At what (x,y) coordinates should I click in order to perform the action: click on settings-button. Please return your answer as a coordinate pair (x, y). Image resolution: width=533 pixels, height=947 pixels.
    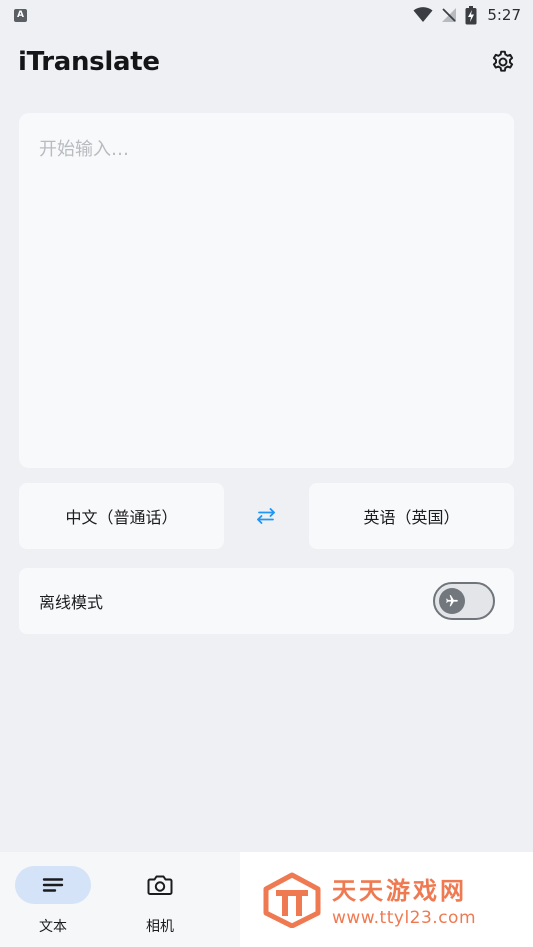
    Looking at the image, I should click on (503, 62).